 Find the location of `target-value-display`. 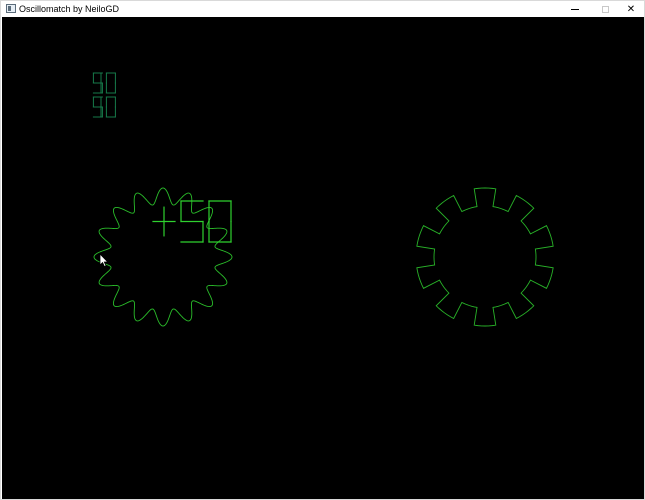

target-value-display is located at coordinates (192, 221).